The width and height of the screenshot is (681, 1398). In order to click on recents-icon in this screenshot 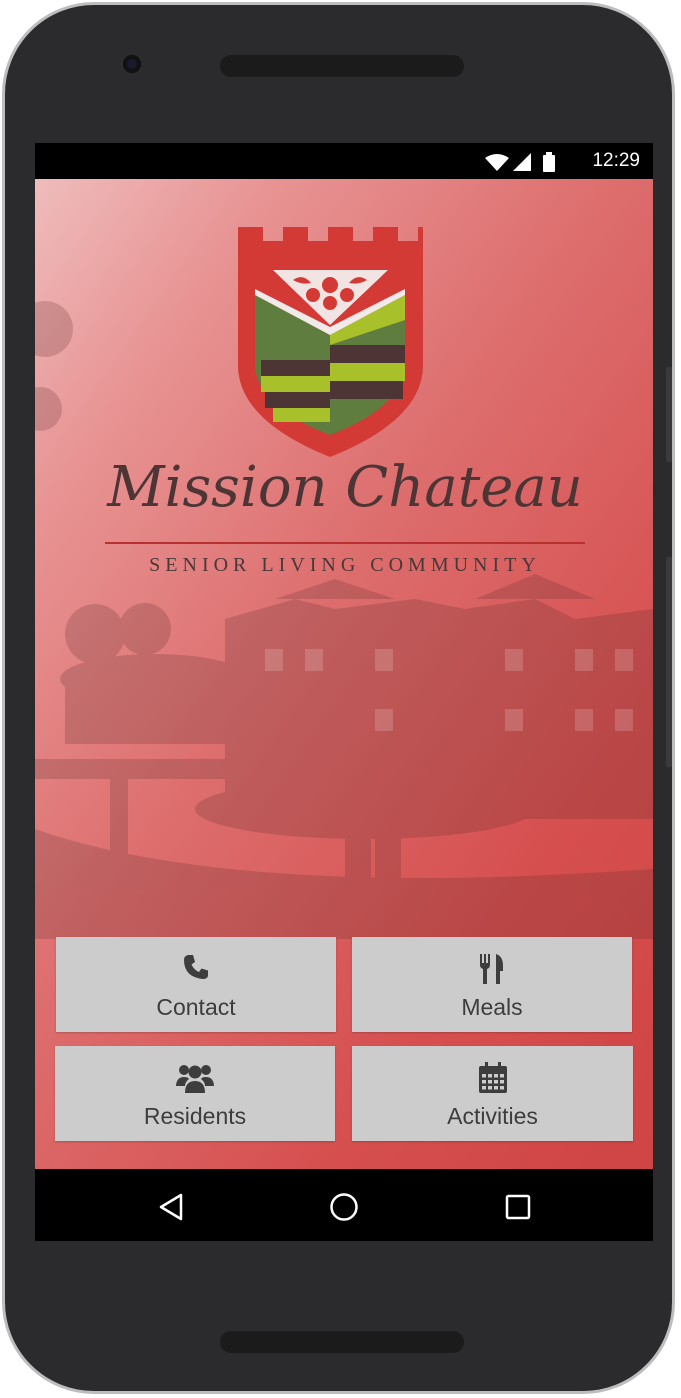, I will do `click(518, 1207)`.